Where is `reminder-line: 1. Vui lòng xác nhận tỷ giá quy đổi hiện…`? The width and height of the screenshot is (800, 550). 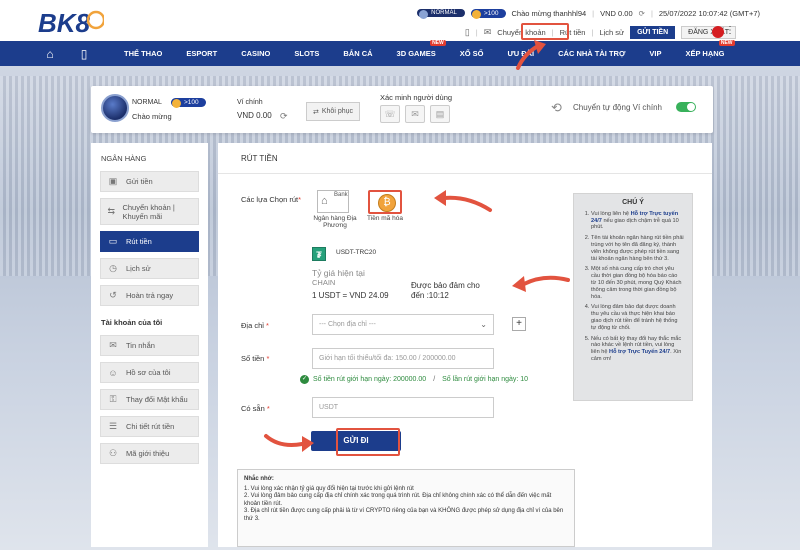
reminder-line: 1. Vui lòng xác nhận tỷ giá quy đổi hiện… is located at coordinates (329, 488).